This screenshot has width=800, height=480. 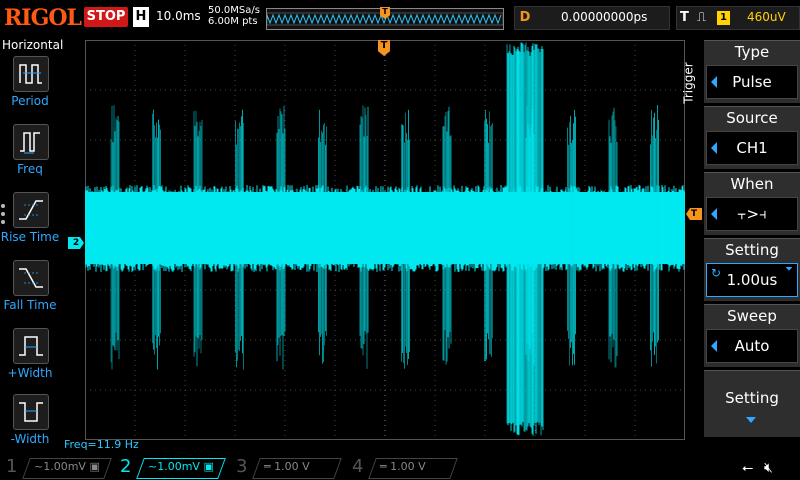 I want to click on trigger-status-panel: T ⎍ 1 460uV, so click(x=738, y=18).